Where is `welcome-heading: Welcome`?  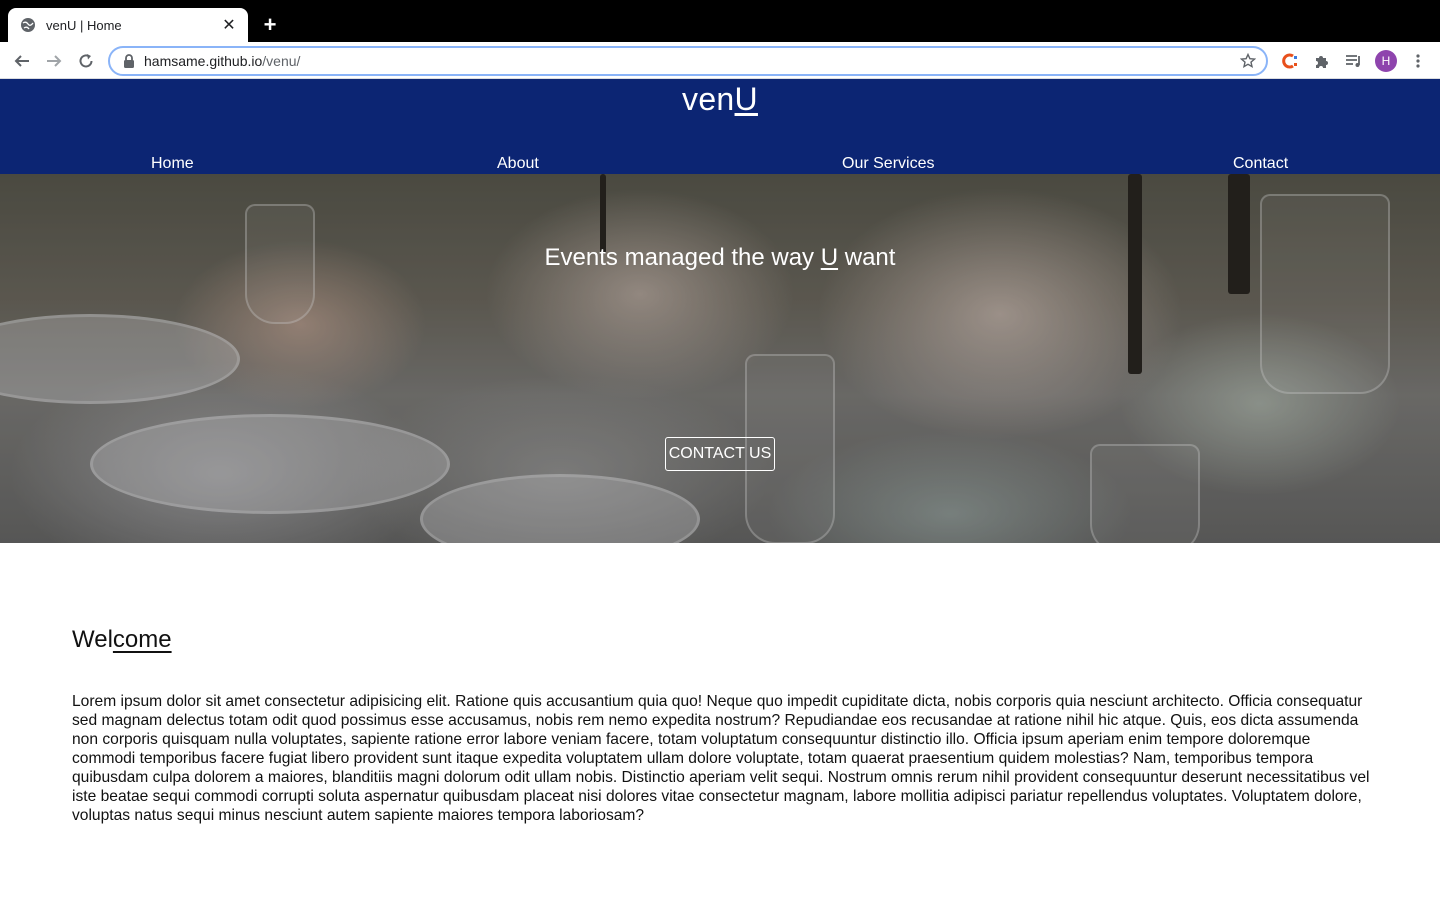
welcome-heading: Welcome is located at coordinates (122, 640).